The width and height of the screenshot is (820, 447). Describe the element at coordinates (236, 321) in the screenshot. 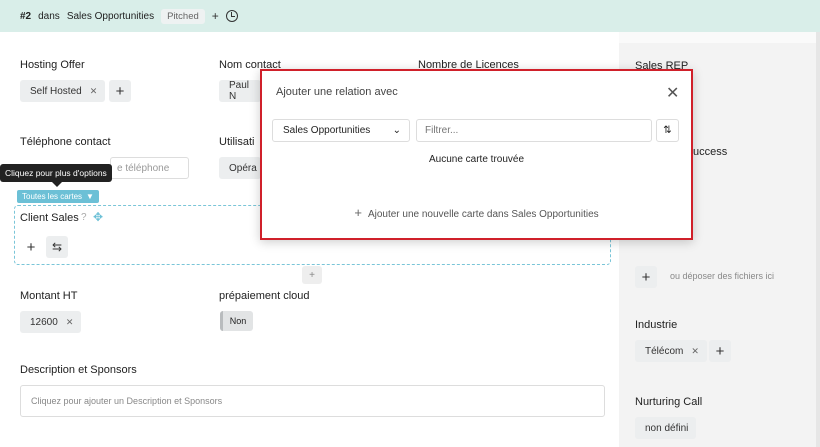

I see `prepaiement-toggle: Non` at that location.